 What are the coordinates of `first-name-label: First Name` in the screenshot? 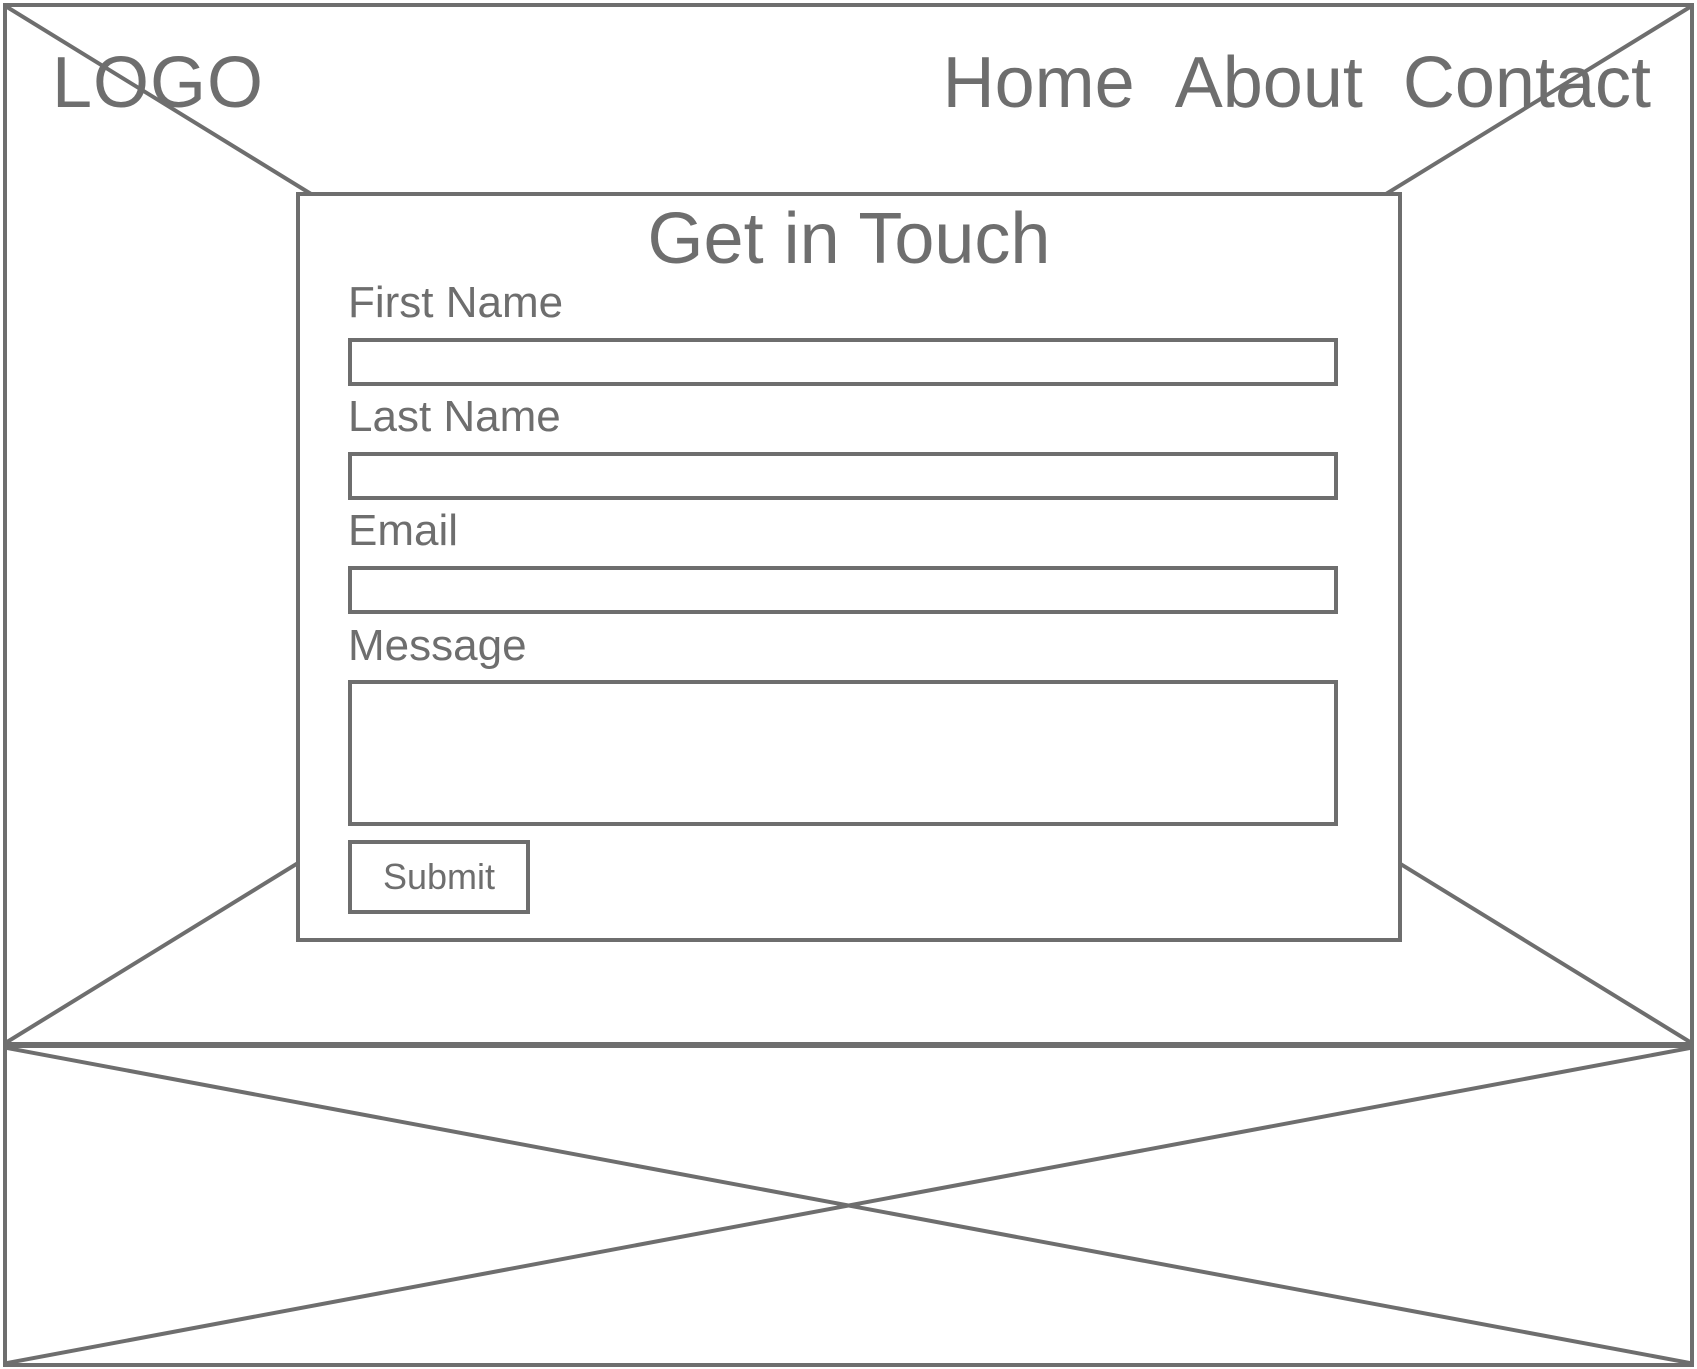 It's located at (456, 302).